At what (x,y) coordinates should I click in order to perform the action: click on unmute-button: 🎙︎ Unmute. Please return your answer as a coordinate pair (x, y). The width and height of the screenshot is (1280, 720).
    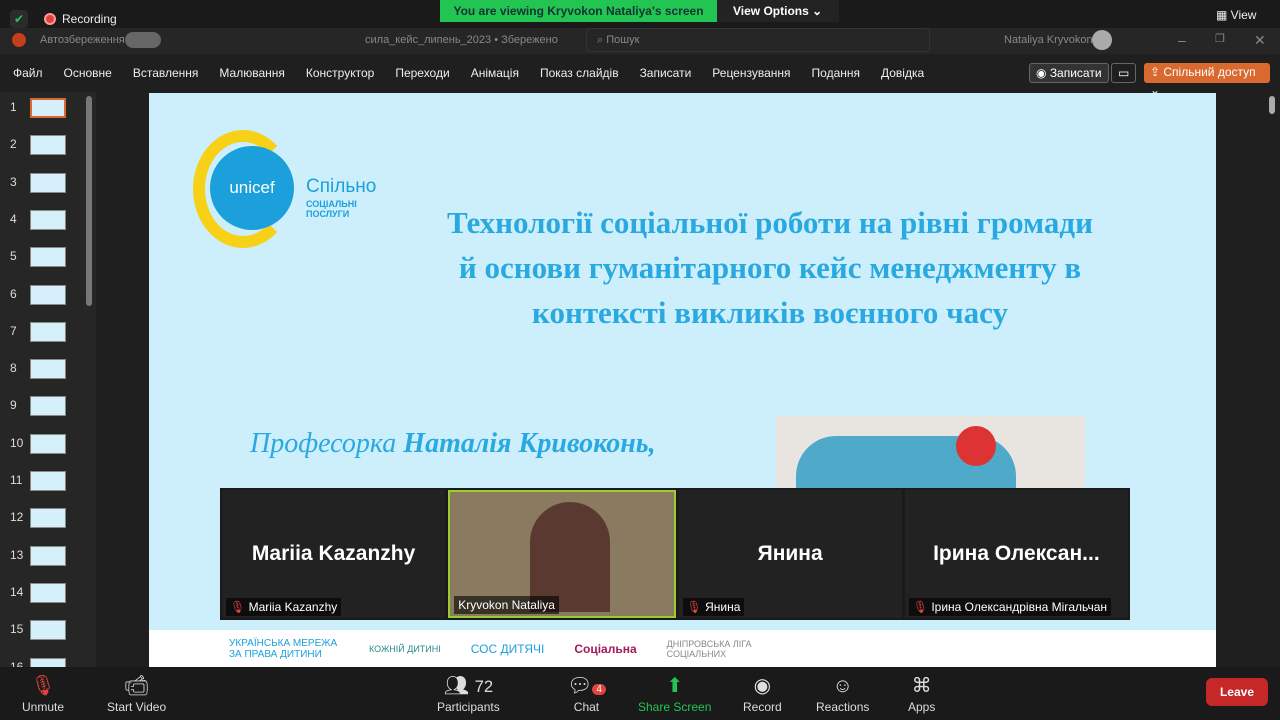
    Looking at the image, I should click on (43, 693).